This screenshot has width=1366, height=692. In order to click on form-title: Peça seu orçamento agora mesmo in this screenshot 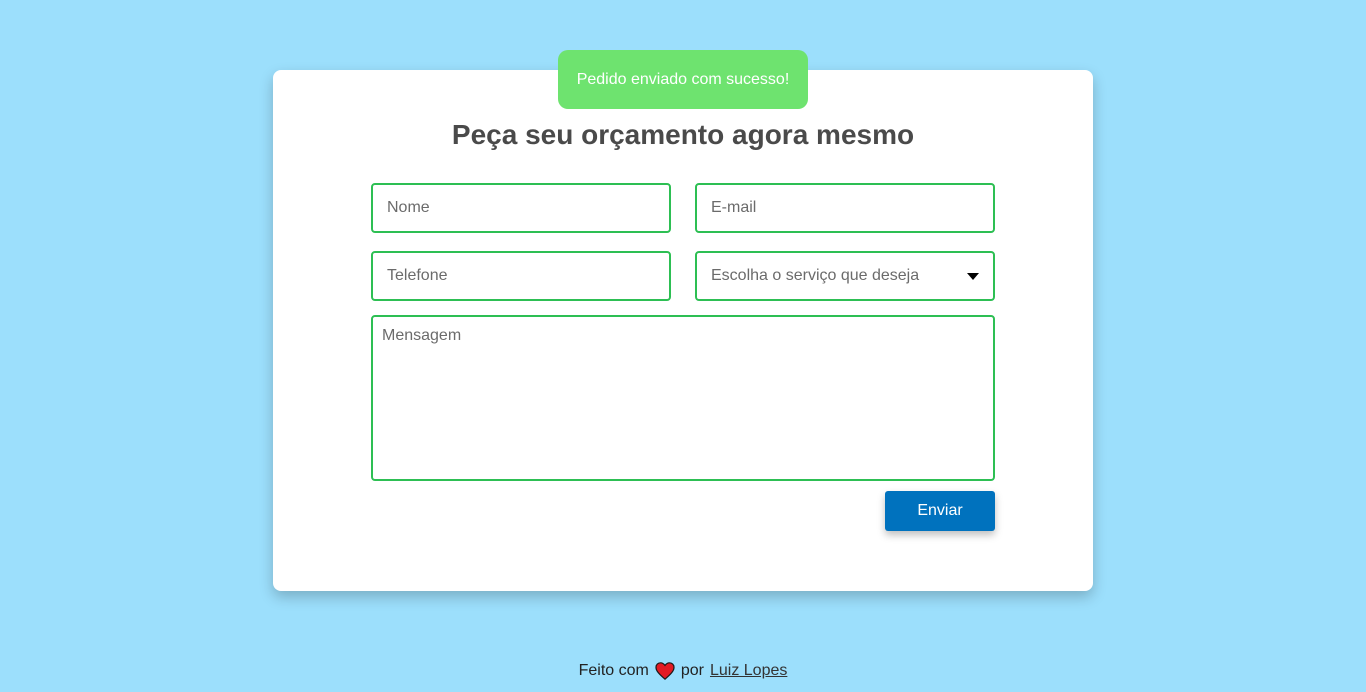, I will do `click(683, 134)`.